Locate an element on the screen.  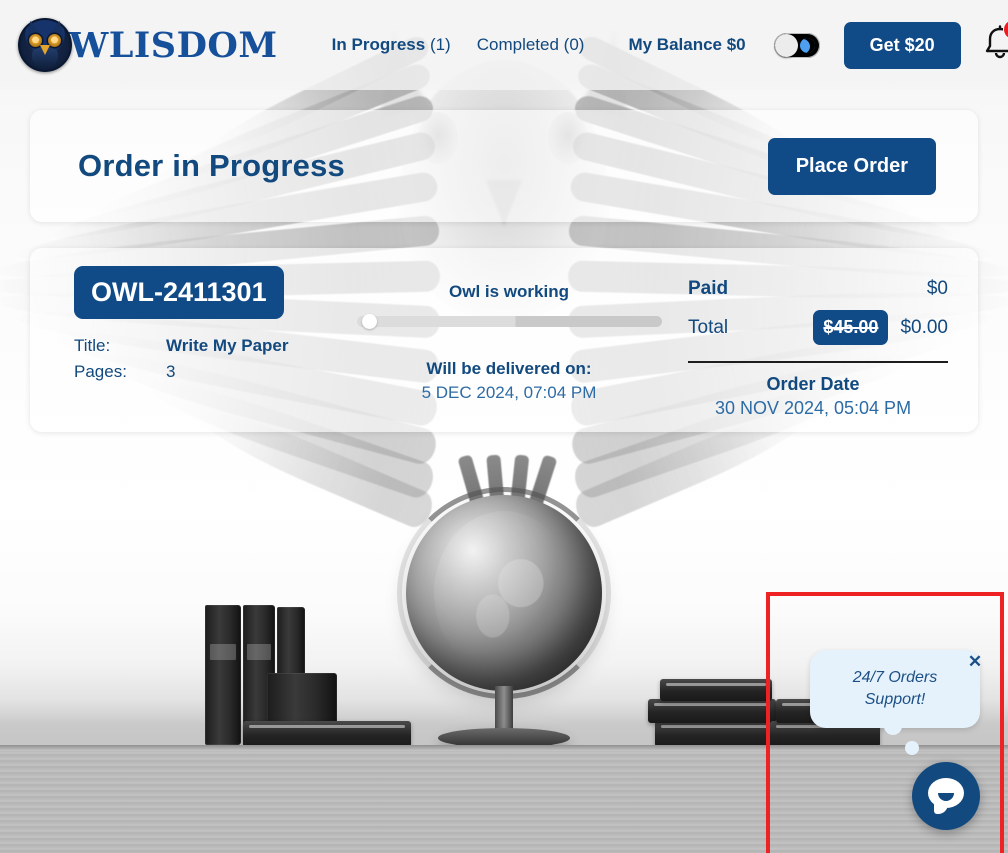
tab-completed: Completed (0) is located at coordinates (531, 45).